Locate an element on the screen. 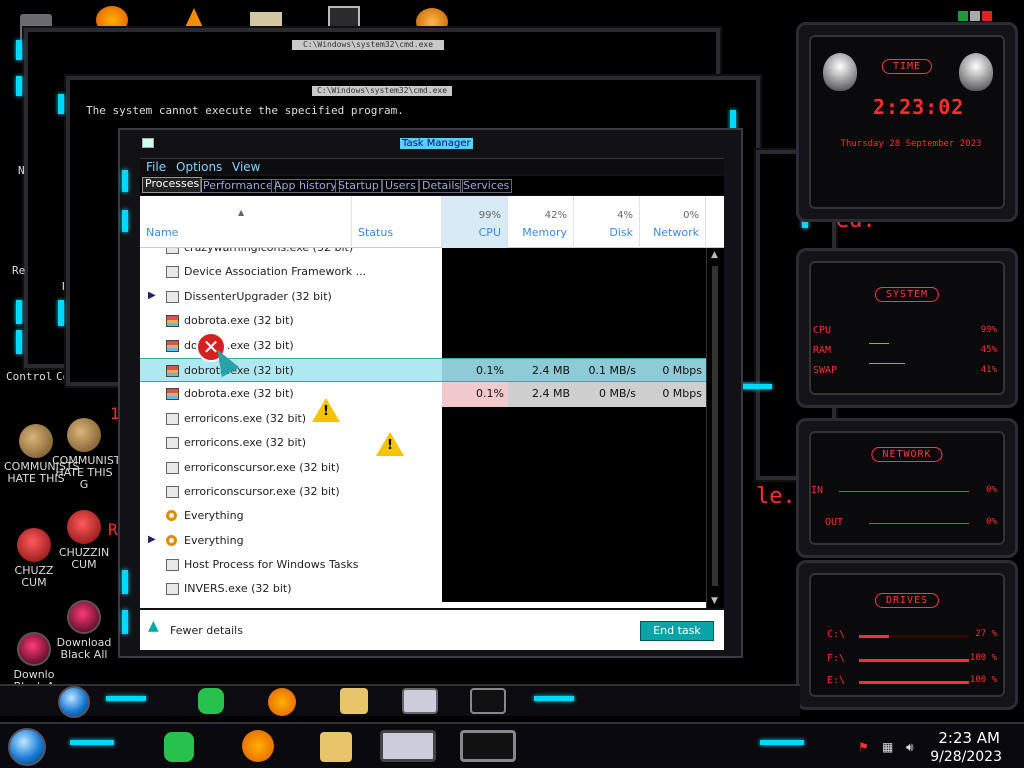 The width and height of the screenshot is (1024, 768). gray-control-icon is located at coordinates (975, 16).